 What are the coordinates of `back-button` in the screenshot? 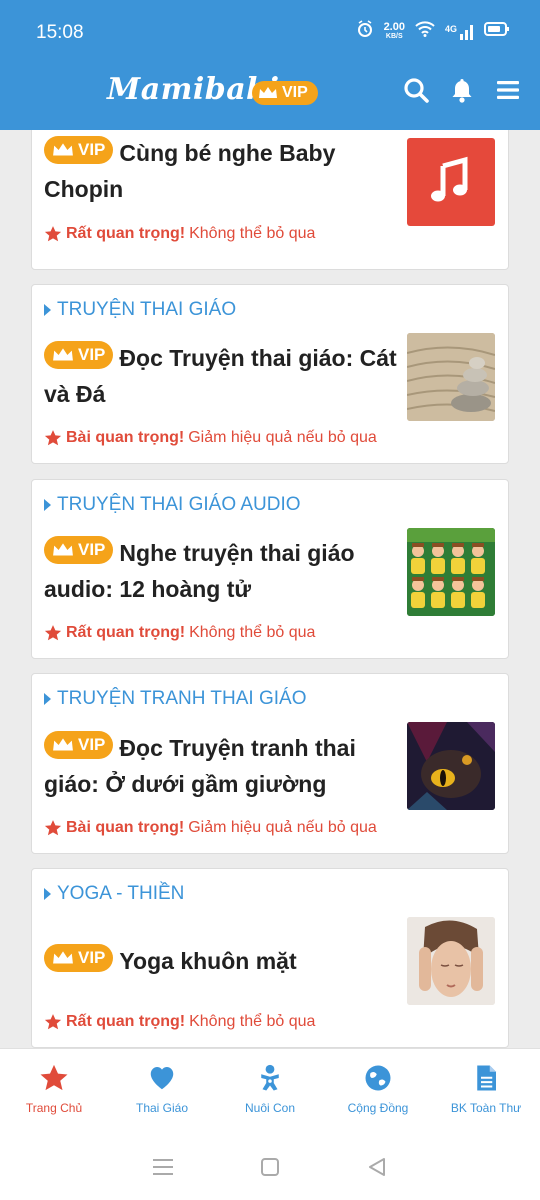 It's located at (377, 1167).